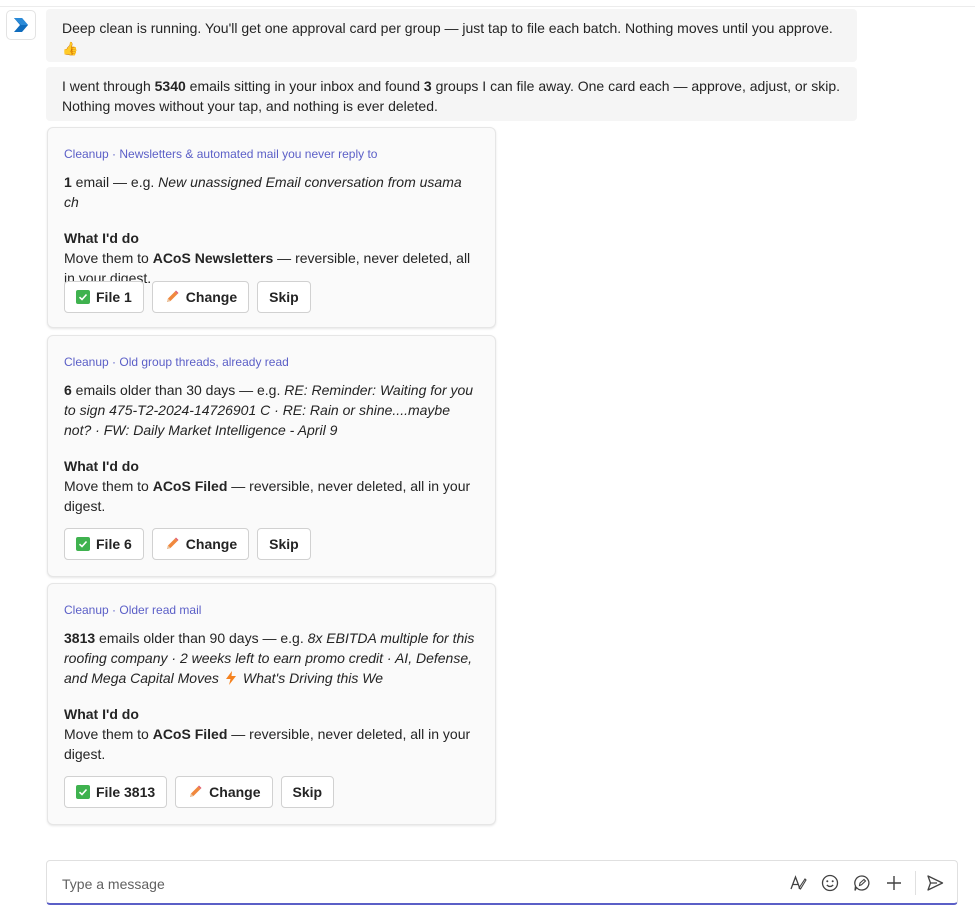 The width and height of the screenshot is (975, 912). What do you see at coordinates (798, 883) in the screenshot?
I see `format-icon` at bounding box center [798, 883].